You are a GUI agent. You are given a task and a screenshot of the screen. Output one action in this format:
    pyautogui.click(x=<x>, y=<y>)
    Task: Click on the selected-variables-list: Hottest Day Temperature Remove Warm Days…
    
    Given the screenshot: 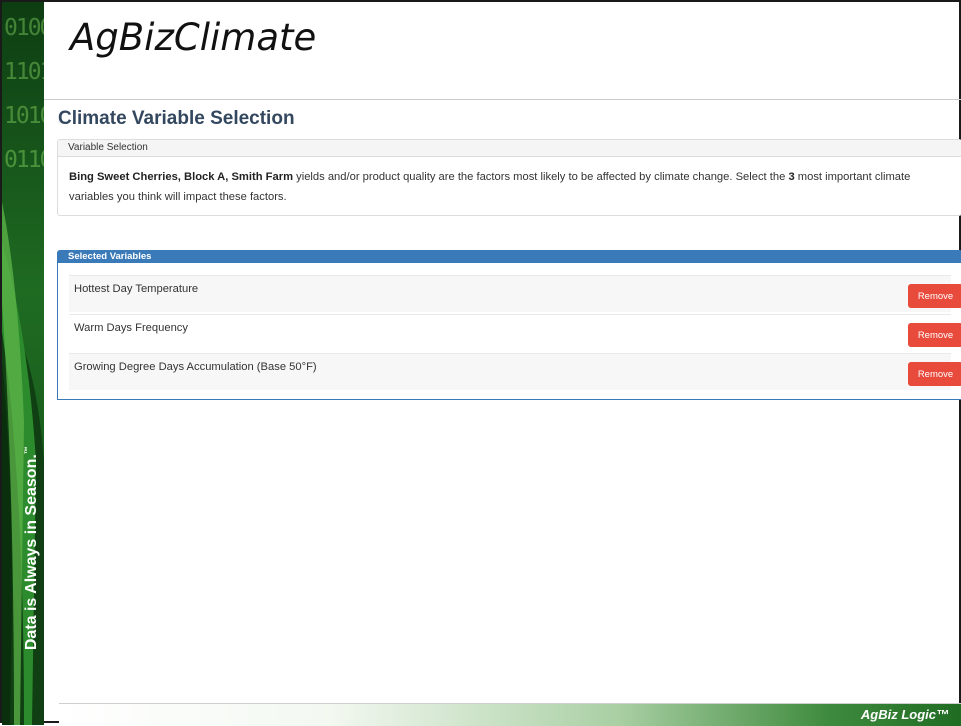 What is the action you would take?
    pyautogui.click(x=515, y=333)
    